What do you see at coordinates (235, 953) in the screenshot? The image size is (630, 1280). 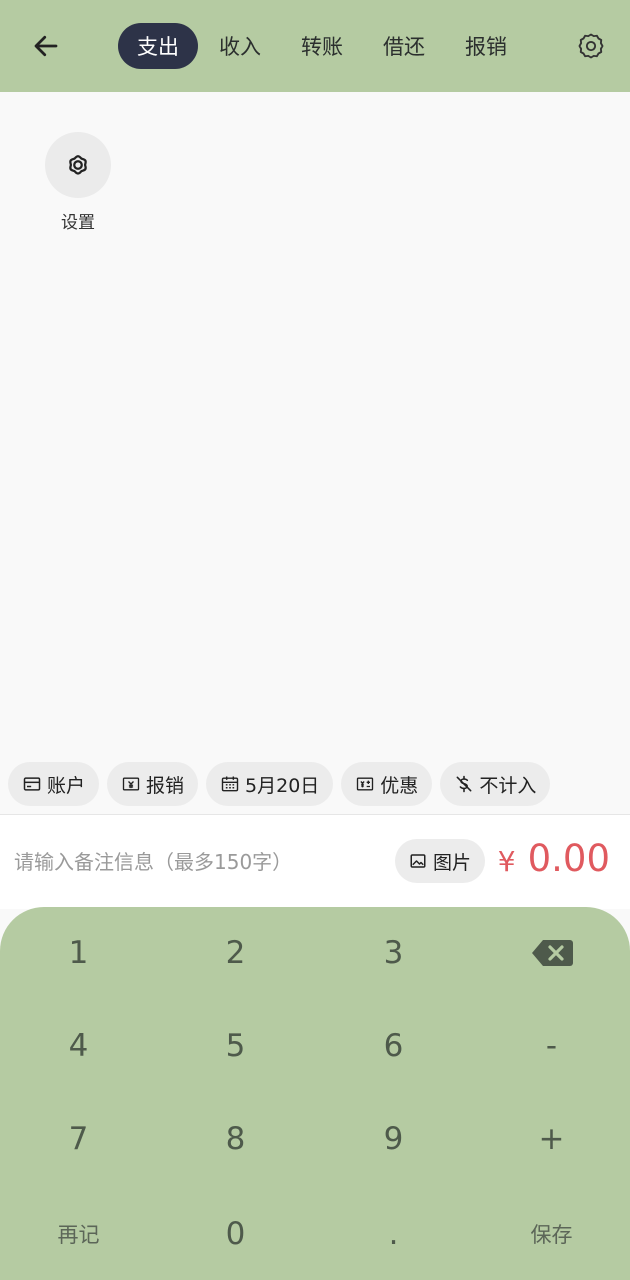 I see `key-2: 2` at bounding box center [235, 953].